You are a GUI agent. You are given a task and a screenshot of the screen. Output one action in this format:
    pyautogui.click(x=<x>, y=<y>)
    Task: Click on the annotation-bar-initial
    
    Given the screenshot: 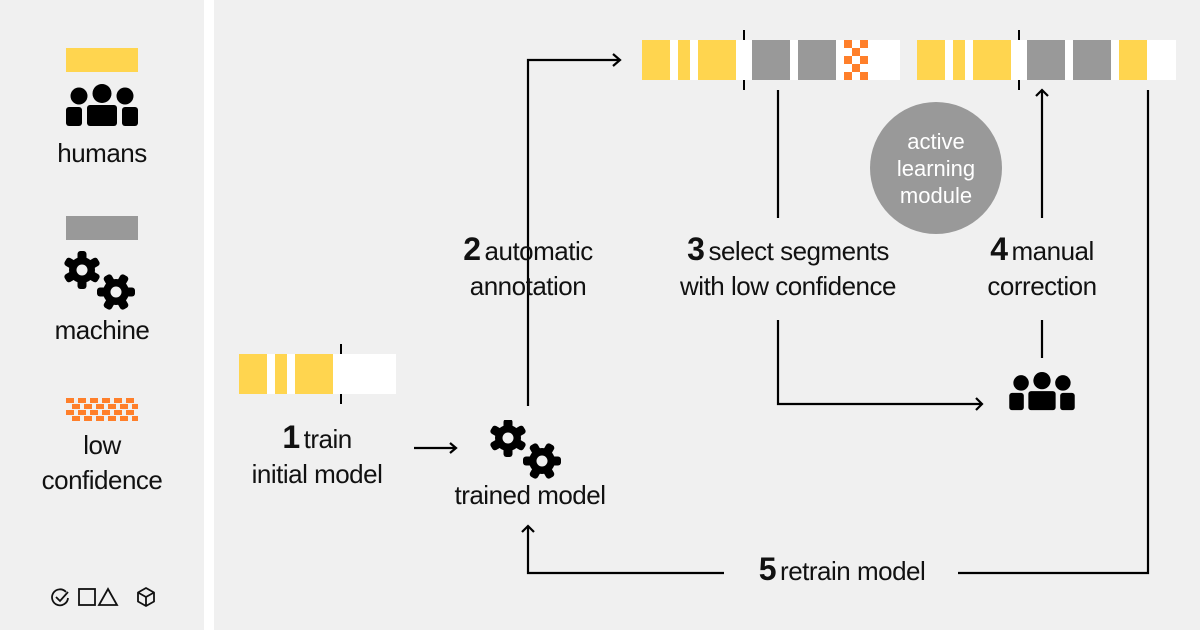 What is the action you would take?
    pyautogui.click(x=317, y=374)
    